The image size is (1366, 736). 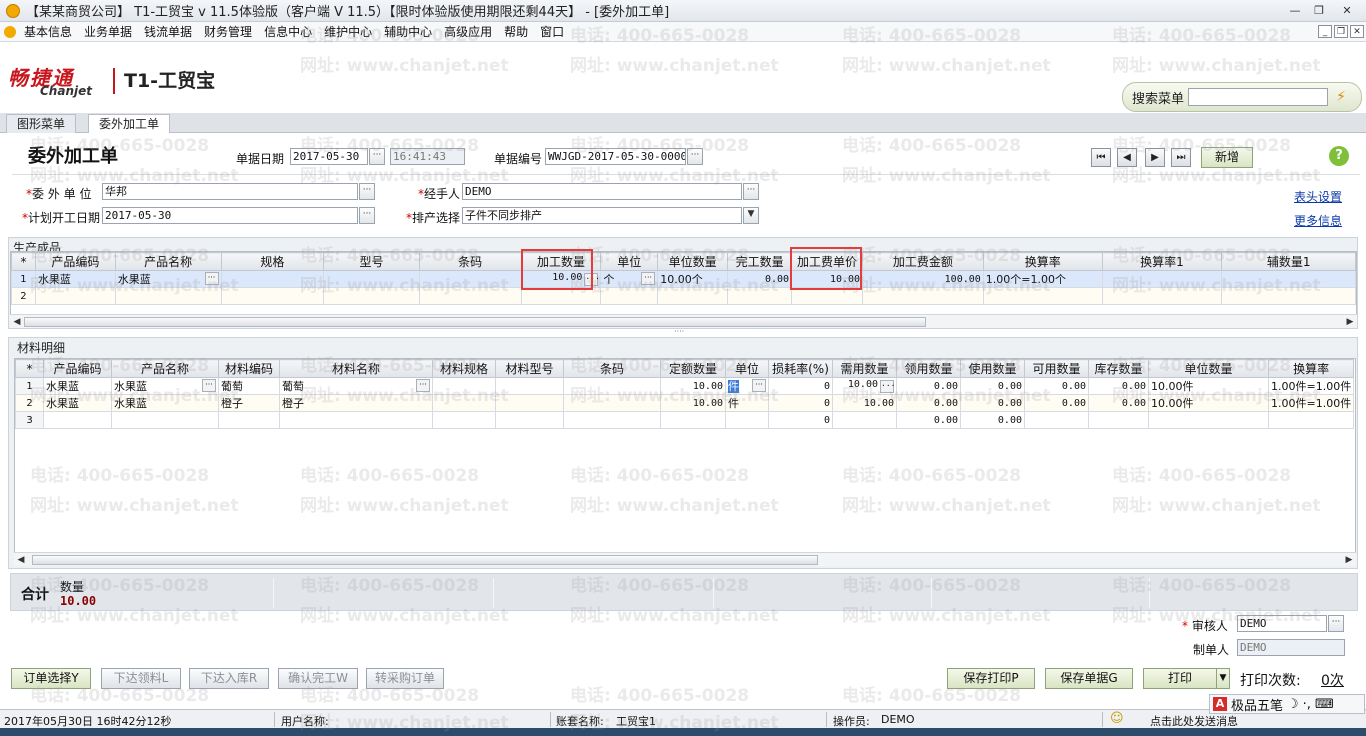 I want to click on restore-icon: ❐, so click(x=1319, y=10).